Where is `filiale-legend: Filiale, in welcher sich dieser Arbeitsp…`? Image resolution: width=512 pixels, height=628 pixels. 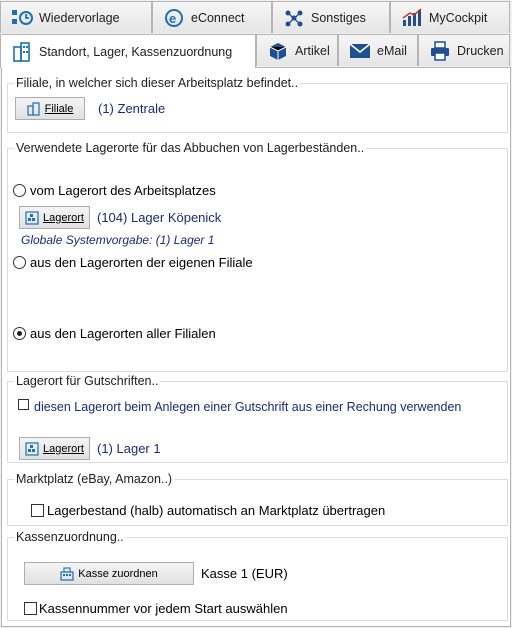 filiale-legend: Filiale, in welcher sich dieser Arbeitsp… is located at coordinates (157, 83).